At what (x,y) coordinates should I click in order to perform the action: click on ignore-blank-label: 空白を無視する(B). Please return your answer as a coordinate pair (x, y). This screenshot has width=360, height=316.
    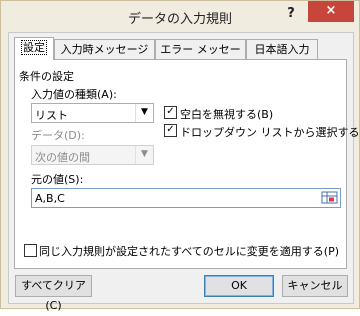
    Looking at the image, I should click on (227, 114).